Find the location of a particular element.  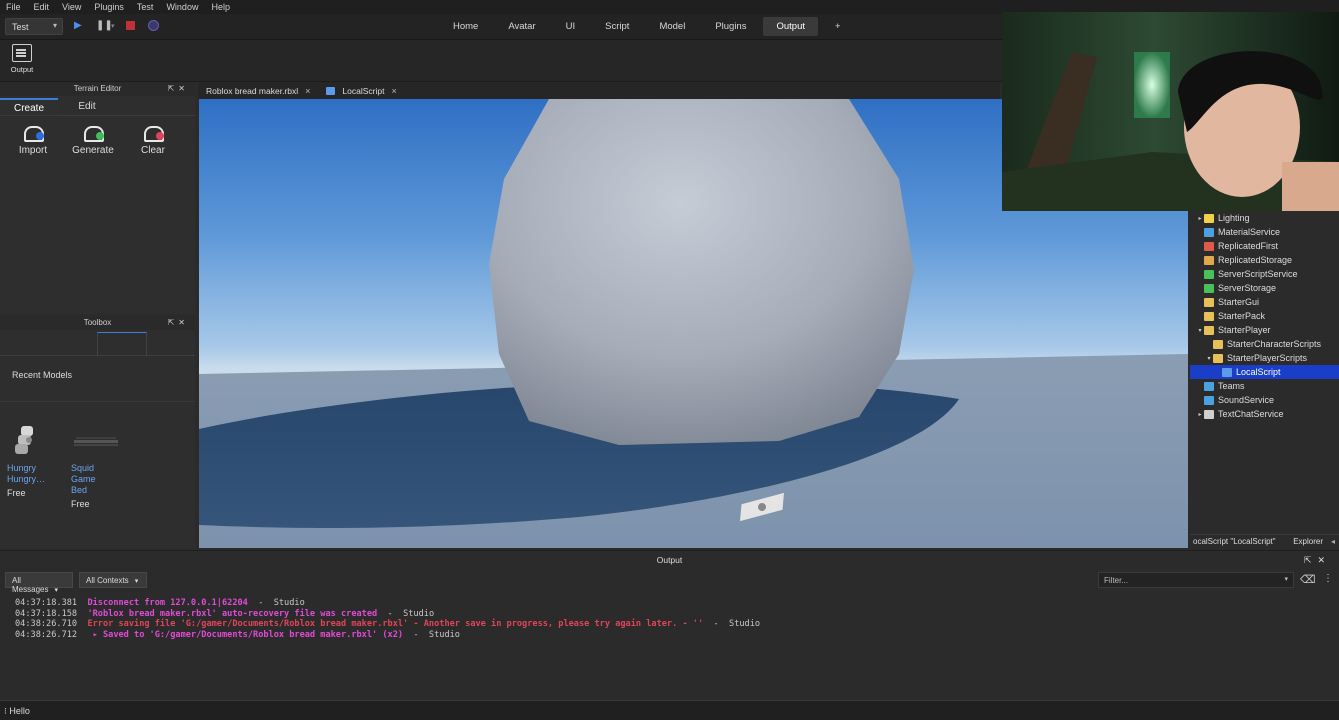

command-bar: ⁝ Hello is located at coordinates (669, 710).